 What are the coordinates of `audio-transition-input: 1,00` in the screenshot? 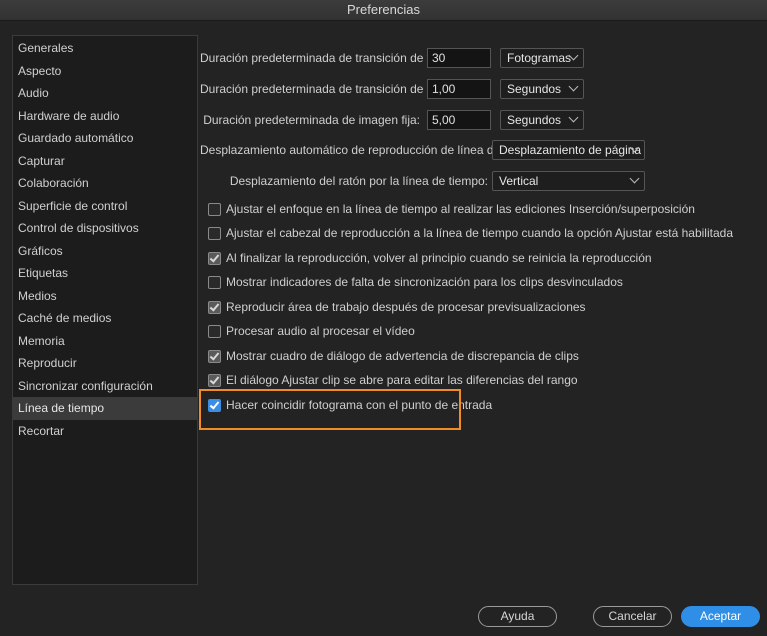 It's located at (459, 89).